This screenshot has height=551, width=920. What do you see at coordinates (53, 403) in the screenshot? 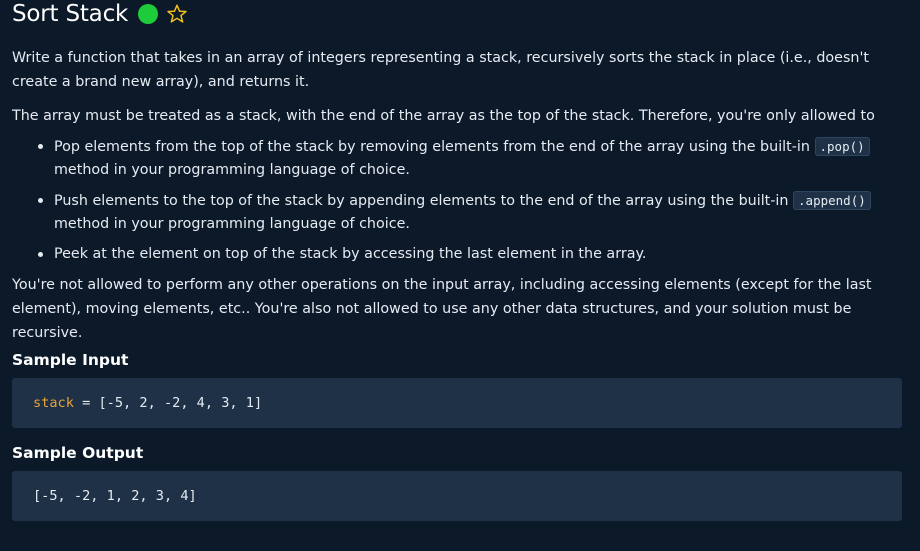
I see `sample-input-variable: stack` at bounding box center [53, 403].